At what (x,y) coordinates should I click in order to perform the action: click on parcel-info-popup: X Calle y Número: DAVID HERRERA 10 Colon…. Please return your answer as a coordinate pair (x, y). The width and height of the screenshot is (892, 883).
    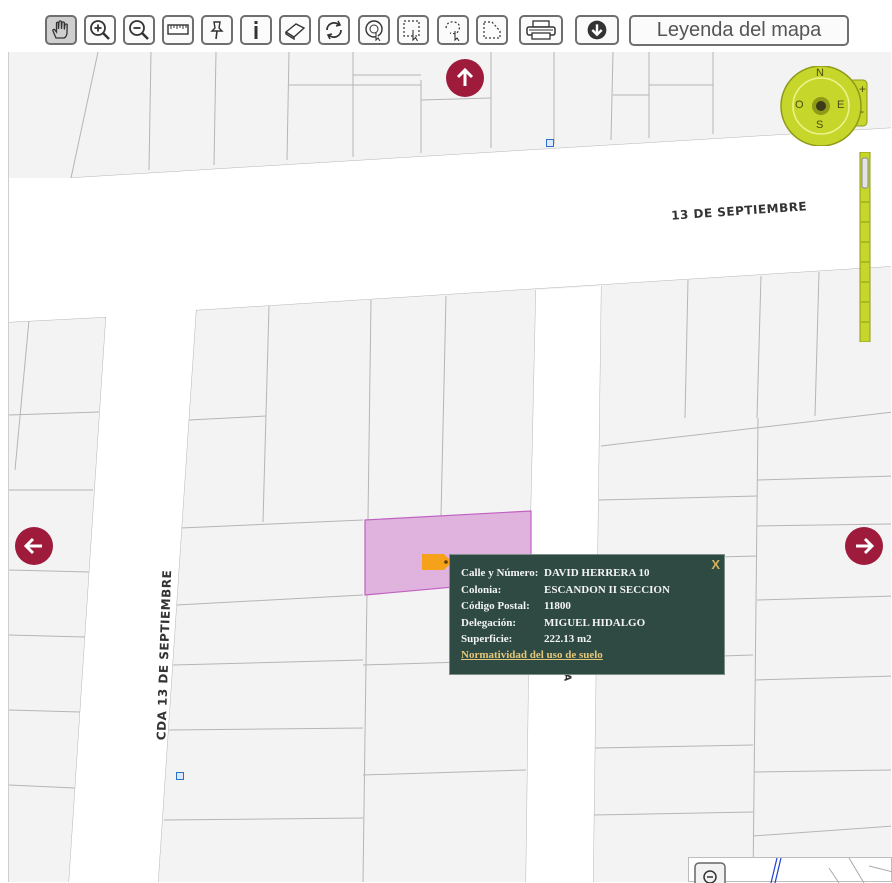
    Looking at the image, I should click on (587, 614).